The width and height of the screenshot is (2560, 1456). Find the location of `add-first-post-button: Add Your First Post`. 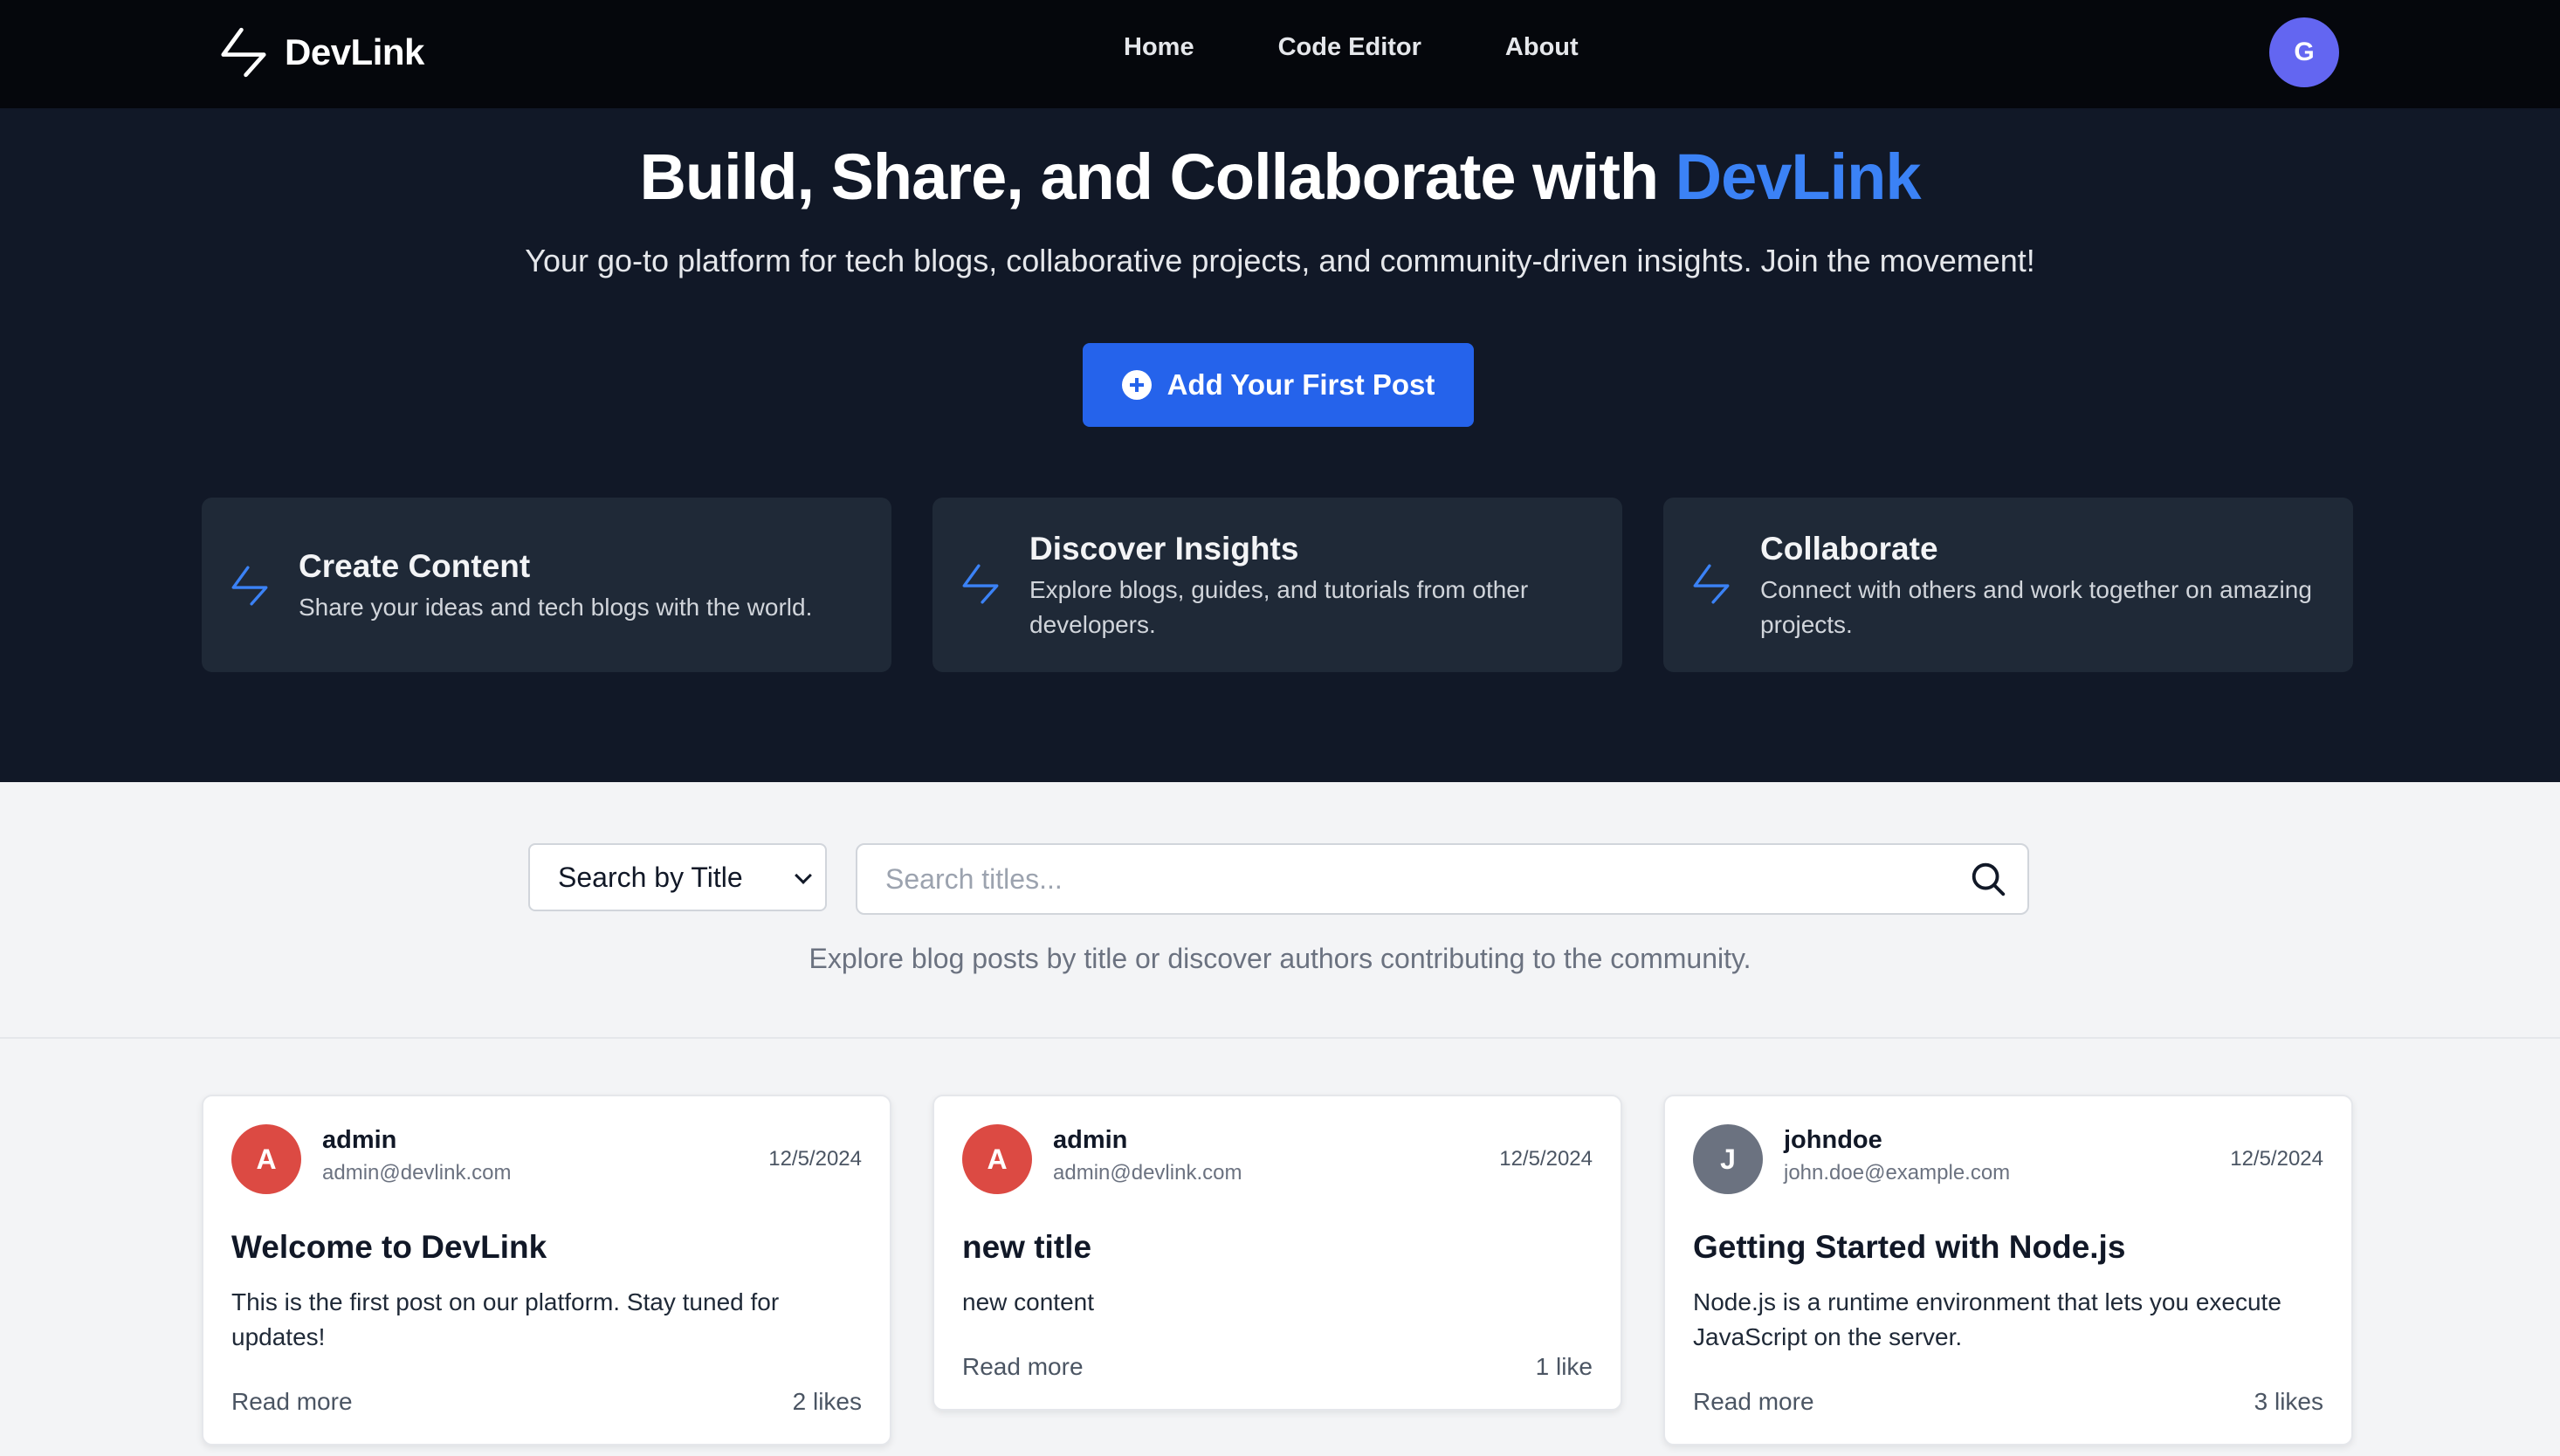

add-first-post-button: Add Your First Post is located at coordinates (1278, 385).